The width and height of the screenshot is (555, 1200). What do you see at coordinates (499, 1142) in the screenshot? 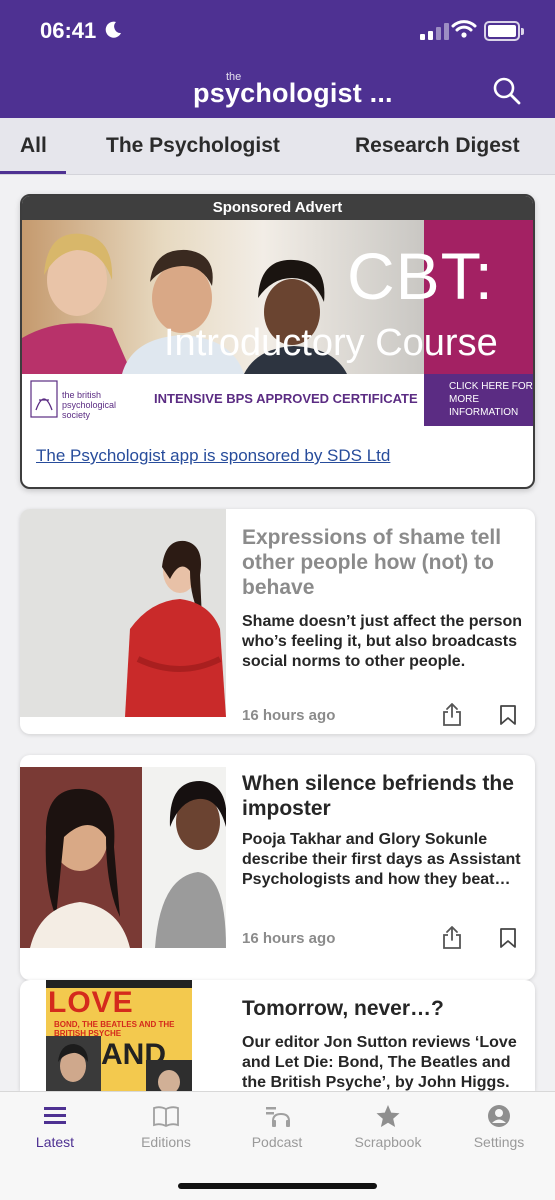
I see `nav-settings-label: Settings` at bounding box center [499, 1142].